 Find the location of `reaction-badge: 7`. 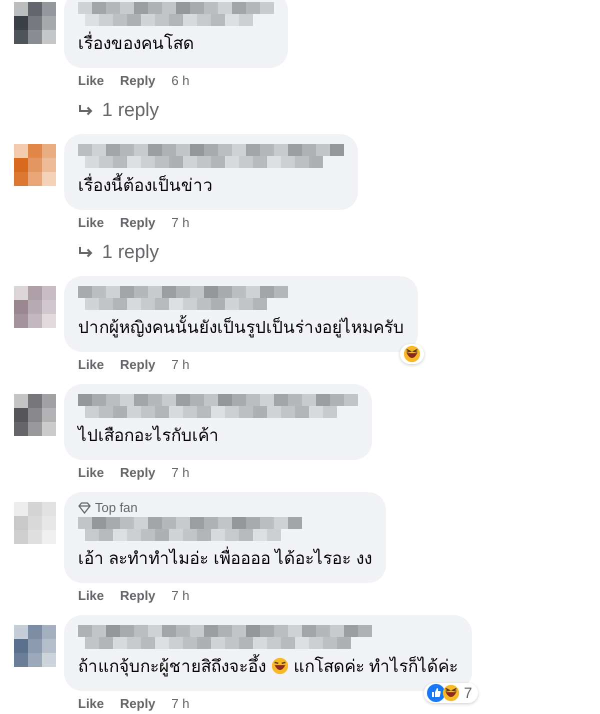

reaction-badge: 7 is located at coordinates (451, 693).